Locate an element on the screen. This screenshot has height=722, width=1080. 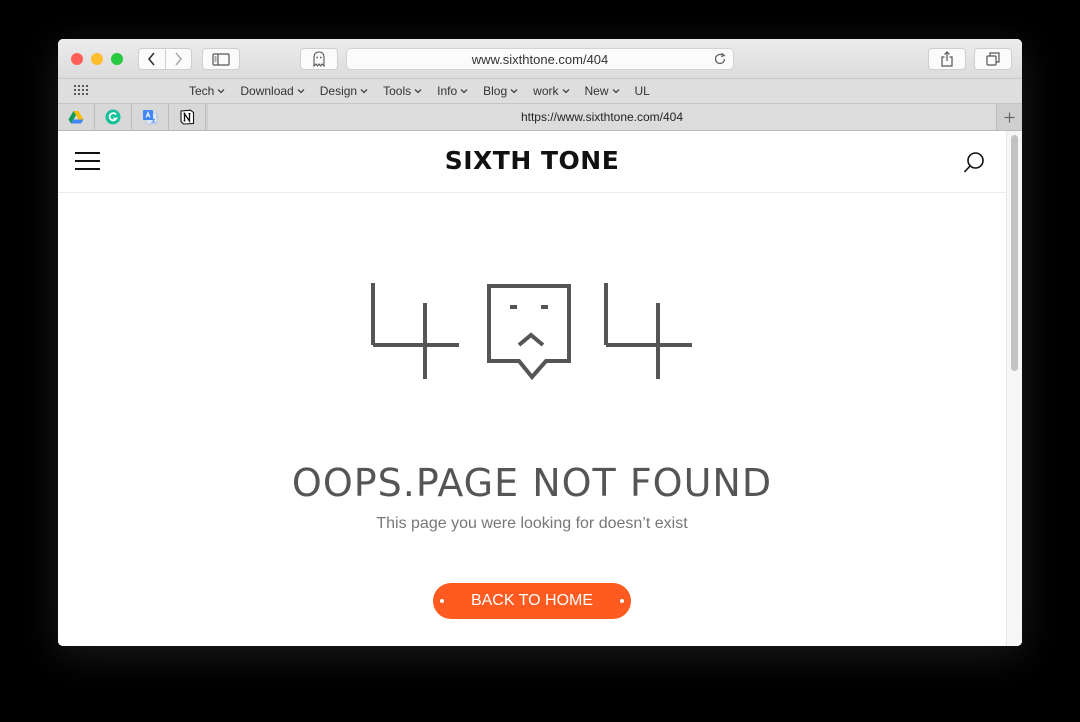
pinned-tab-google-translate is located at coordinates (150, 117).